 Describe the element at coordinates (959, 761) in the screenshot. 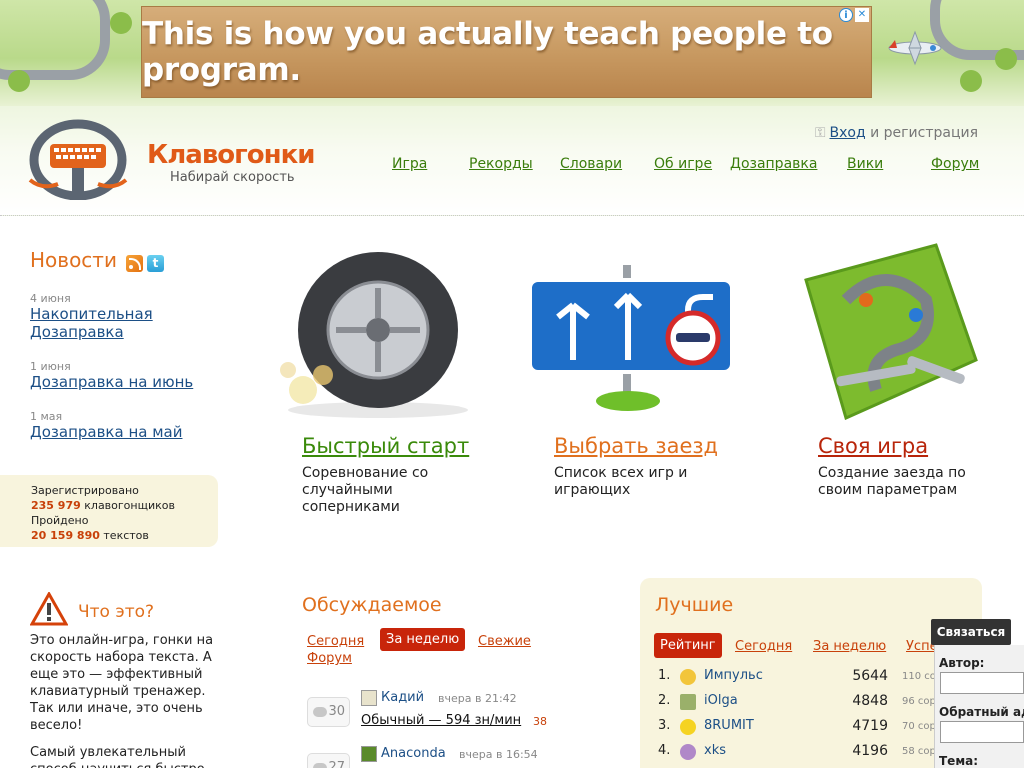

I see `topic-label: Тема:` at that location.